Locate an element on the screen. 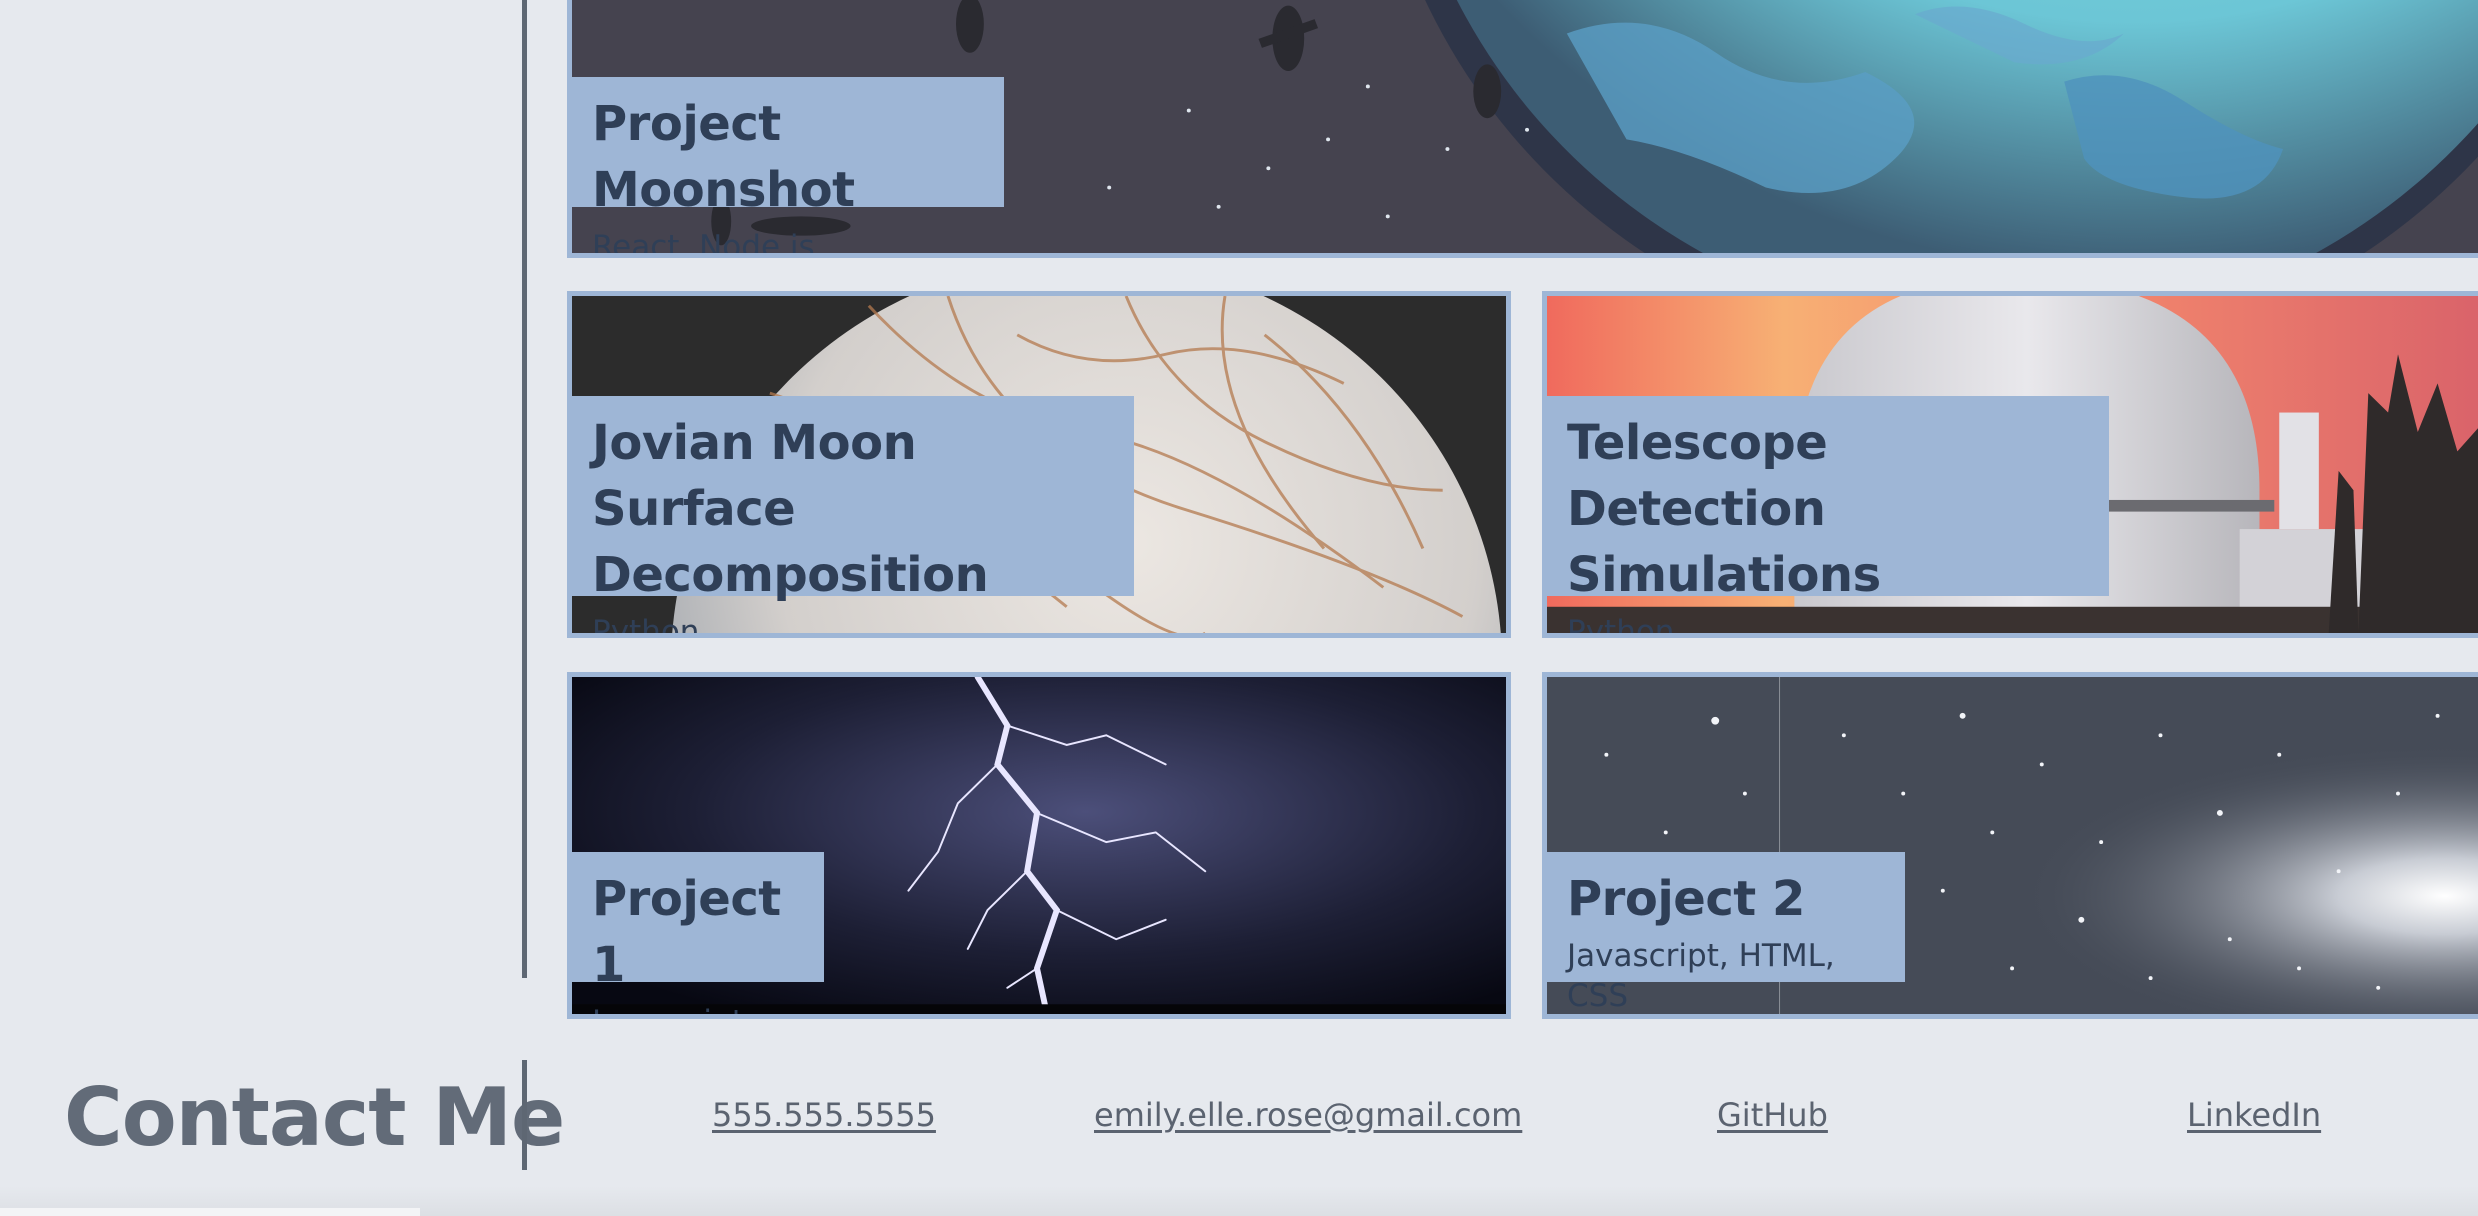 Image resolution: width=2478 pixels, height=1216 pixels. project-label-moonshot: Project Moonshot React, Node.js is located at coordinates (788, 165).